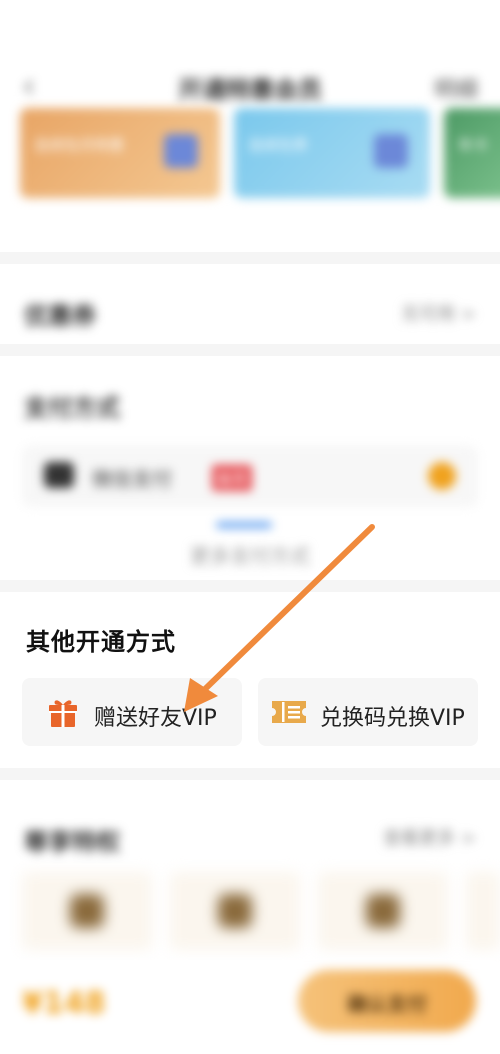 This screenshot has width=500, height=1054. What do you see at coordinates (250, 90) in the screenshot?
I see `page-title: 开通特惠会员` at bounding box center [250, 90].